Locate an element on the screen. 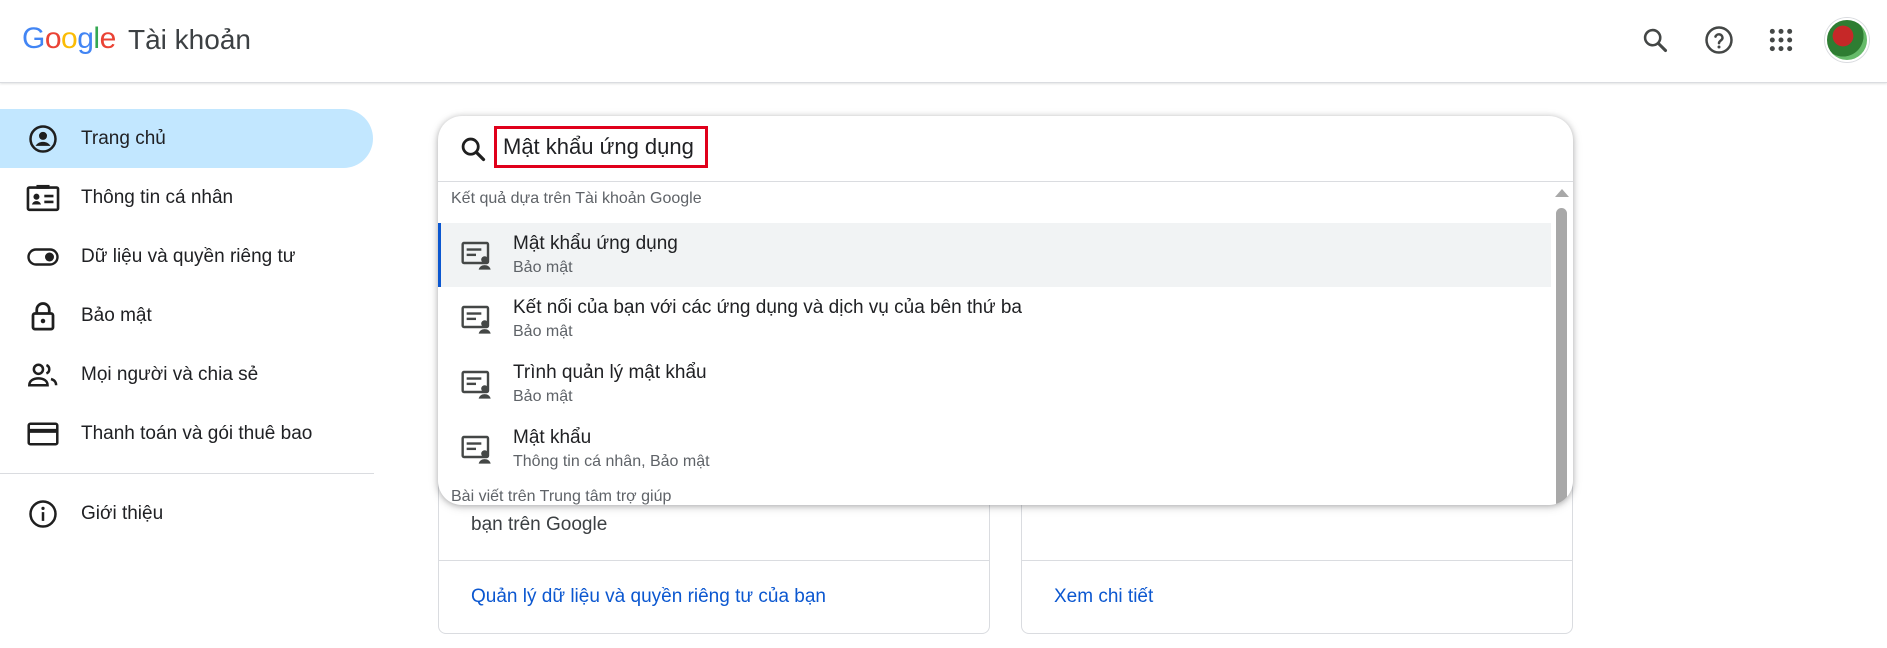  logo-letter: e is located at coordinates (108, 38).